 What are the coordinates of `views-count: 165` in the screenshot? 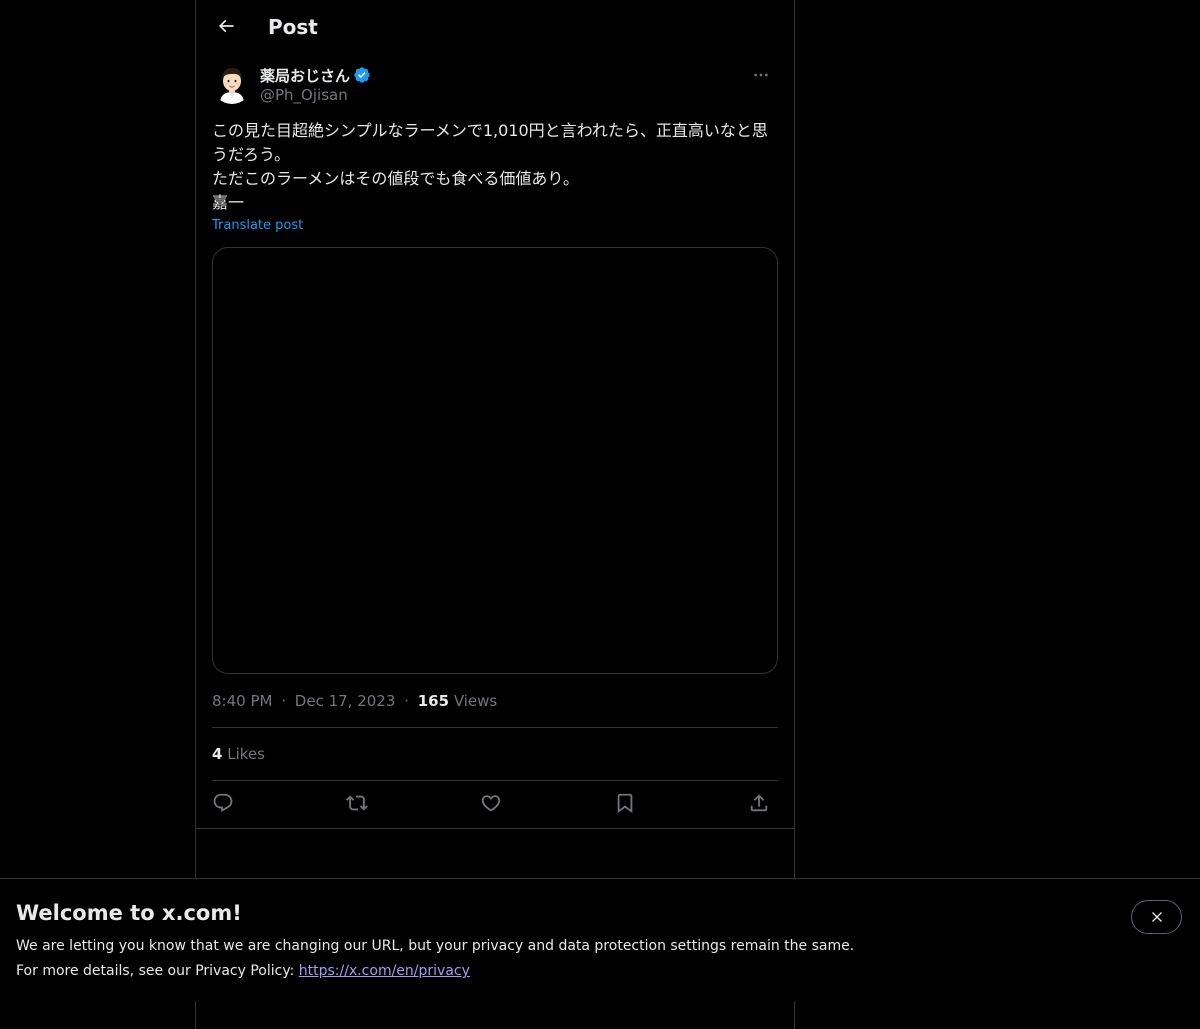 It's located at (433, 701).